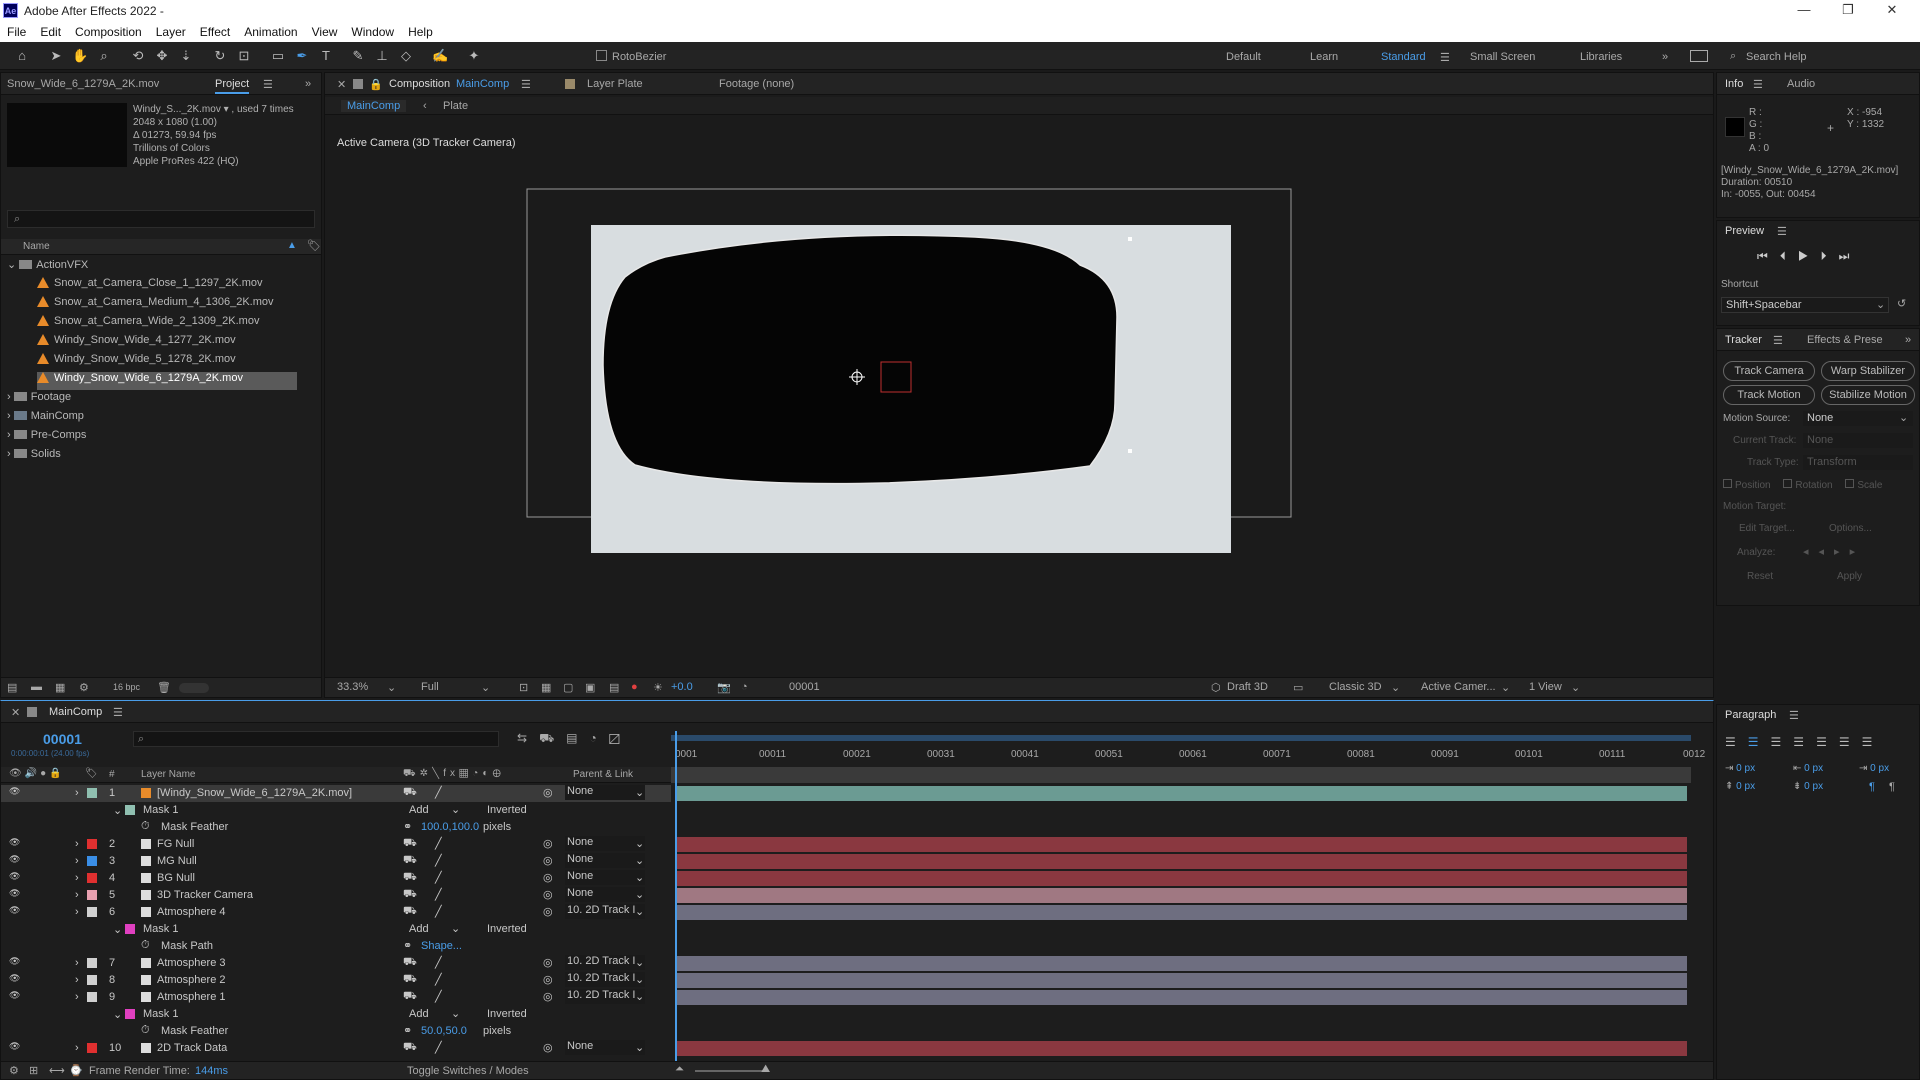  I want to click on justify-left-icon: ☰, so click(1804, 742).